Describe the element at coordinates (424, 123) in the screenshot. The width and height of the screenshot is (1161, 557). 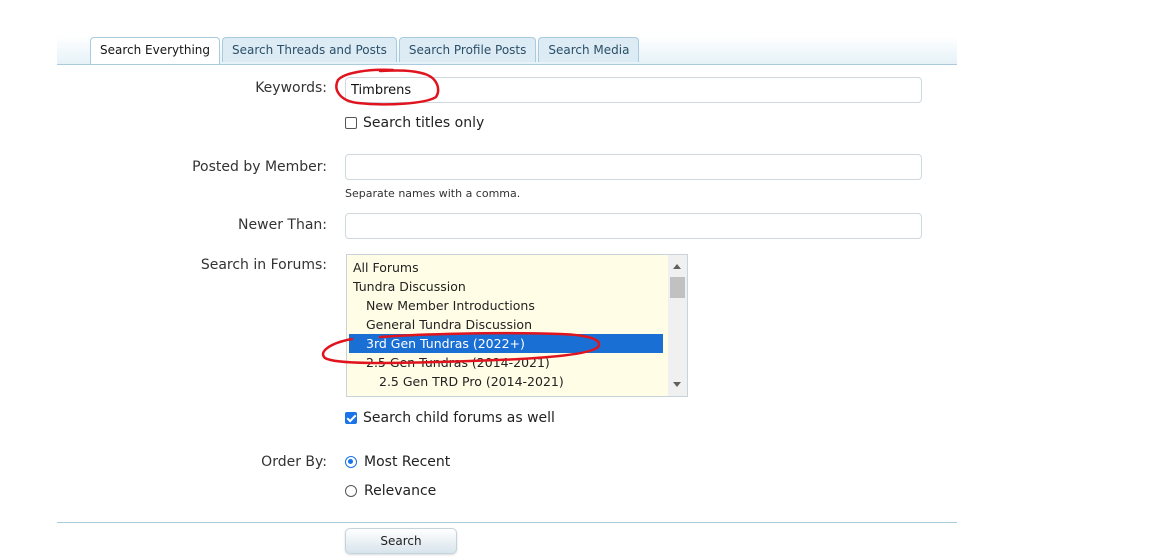
I see `search-titles-only-label: Search titles only` at that location.